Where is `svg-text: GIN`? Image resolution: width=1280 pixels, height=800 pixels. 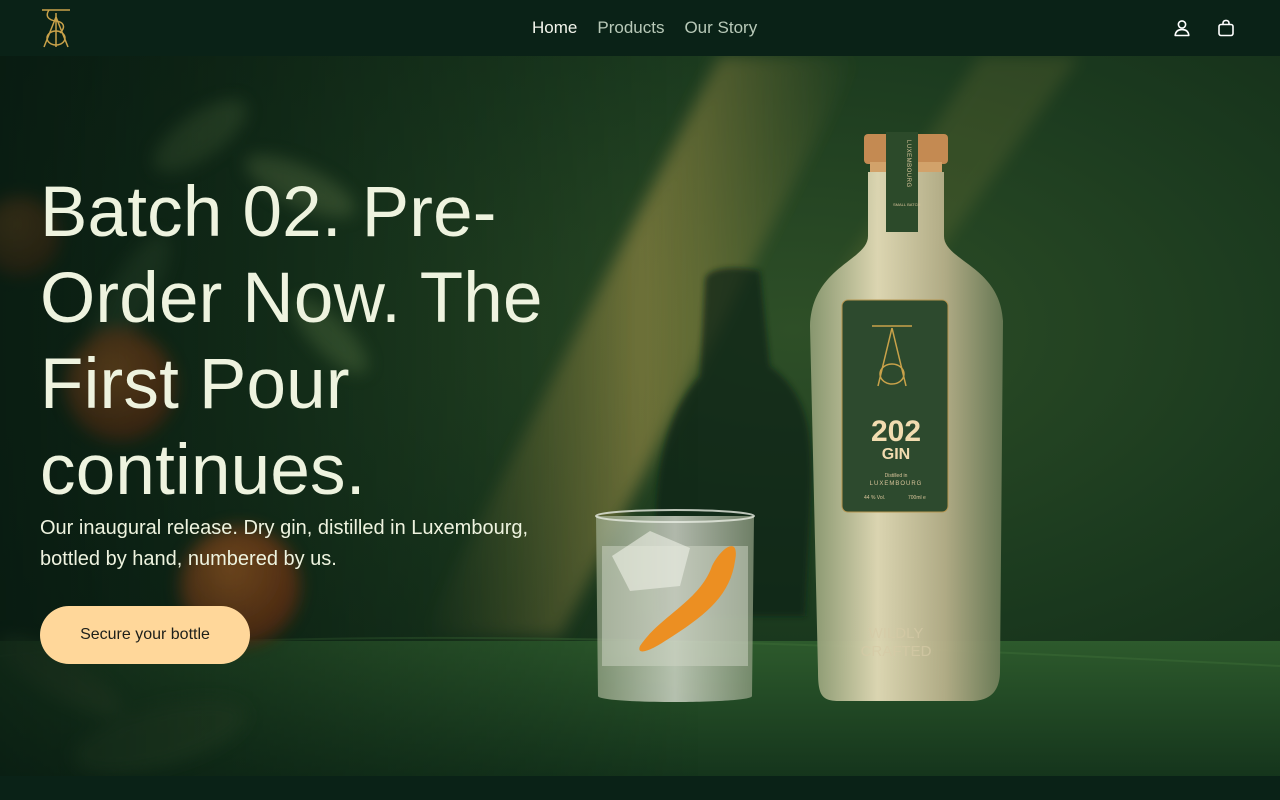 svg-text: GIN is located at coordinates (896, 454).